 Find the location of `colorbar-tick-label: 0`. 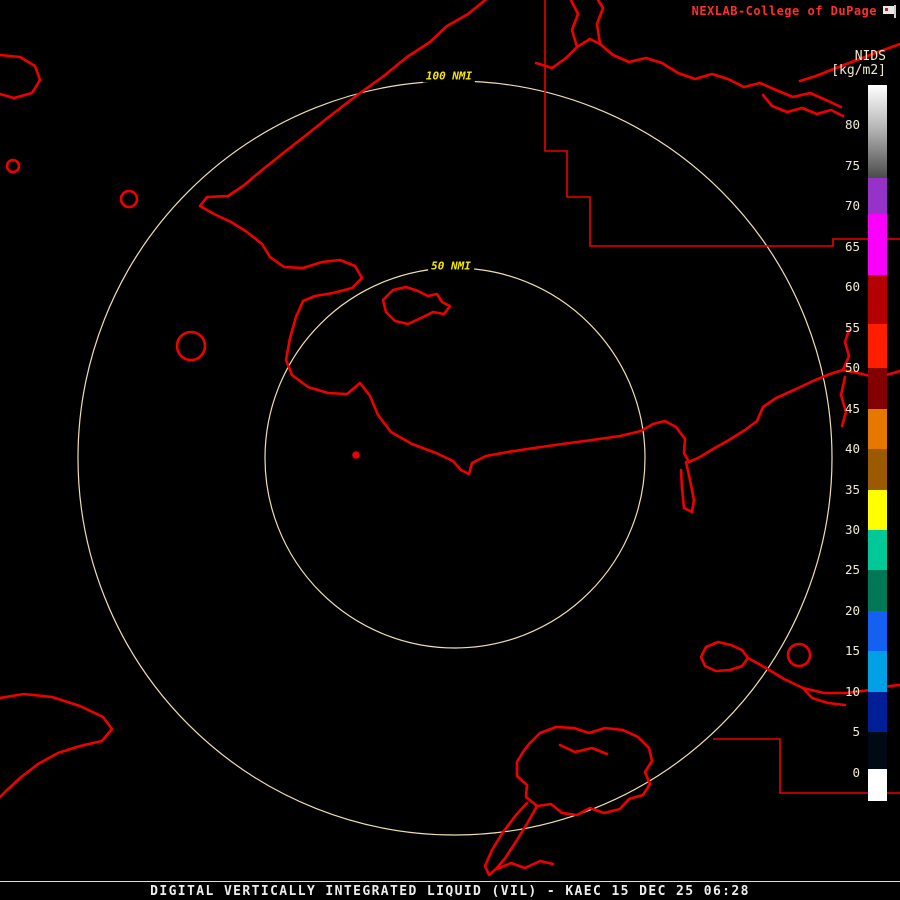

colorbar-tick-label: 0 is located at coordinates (856, 772).